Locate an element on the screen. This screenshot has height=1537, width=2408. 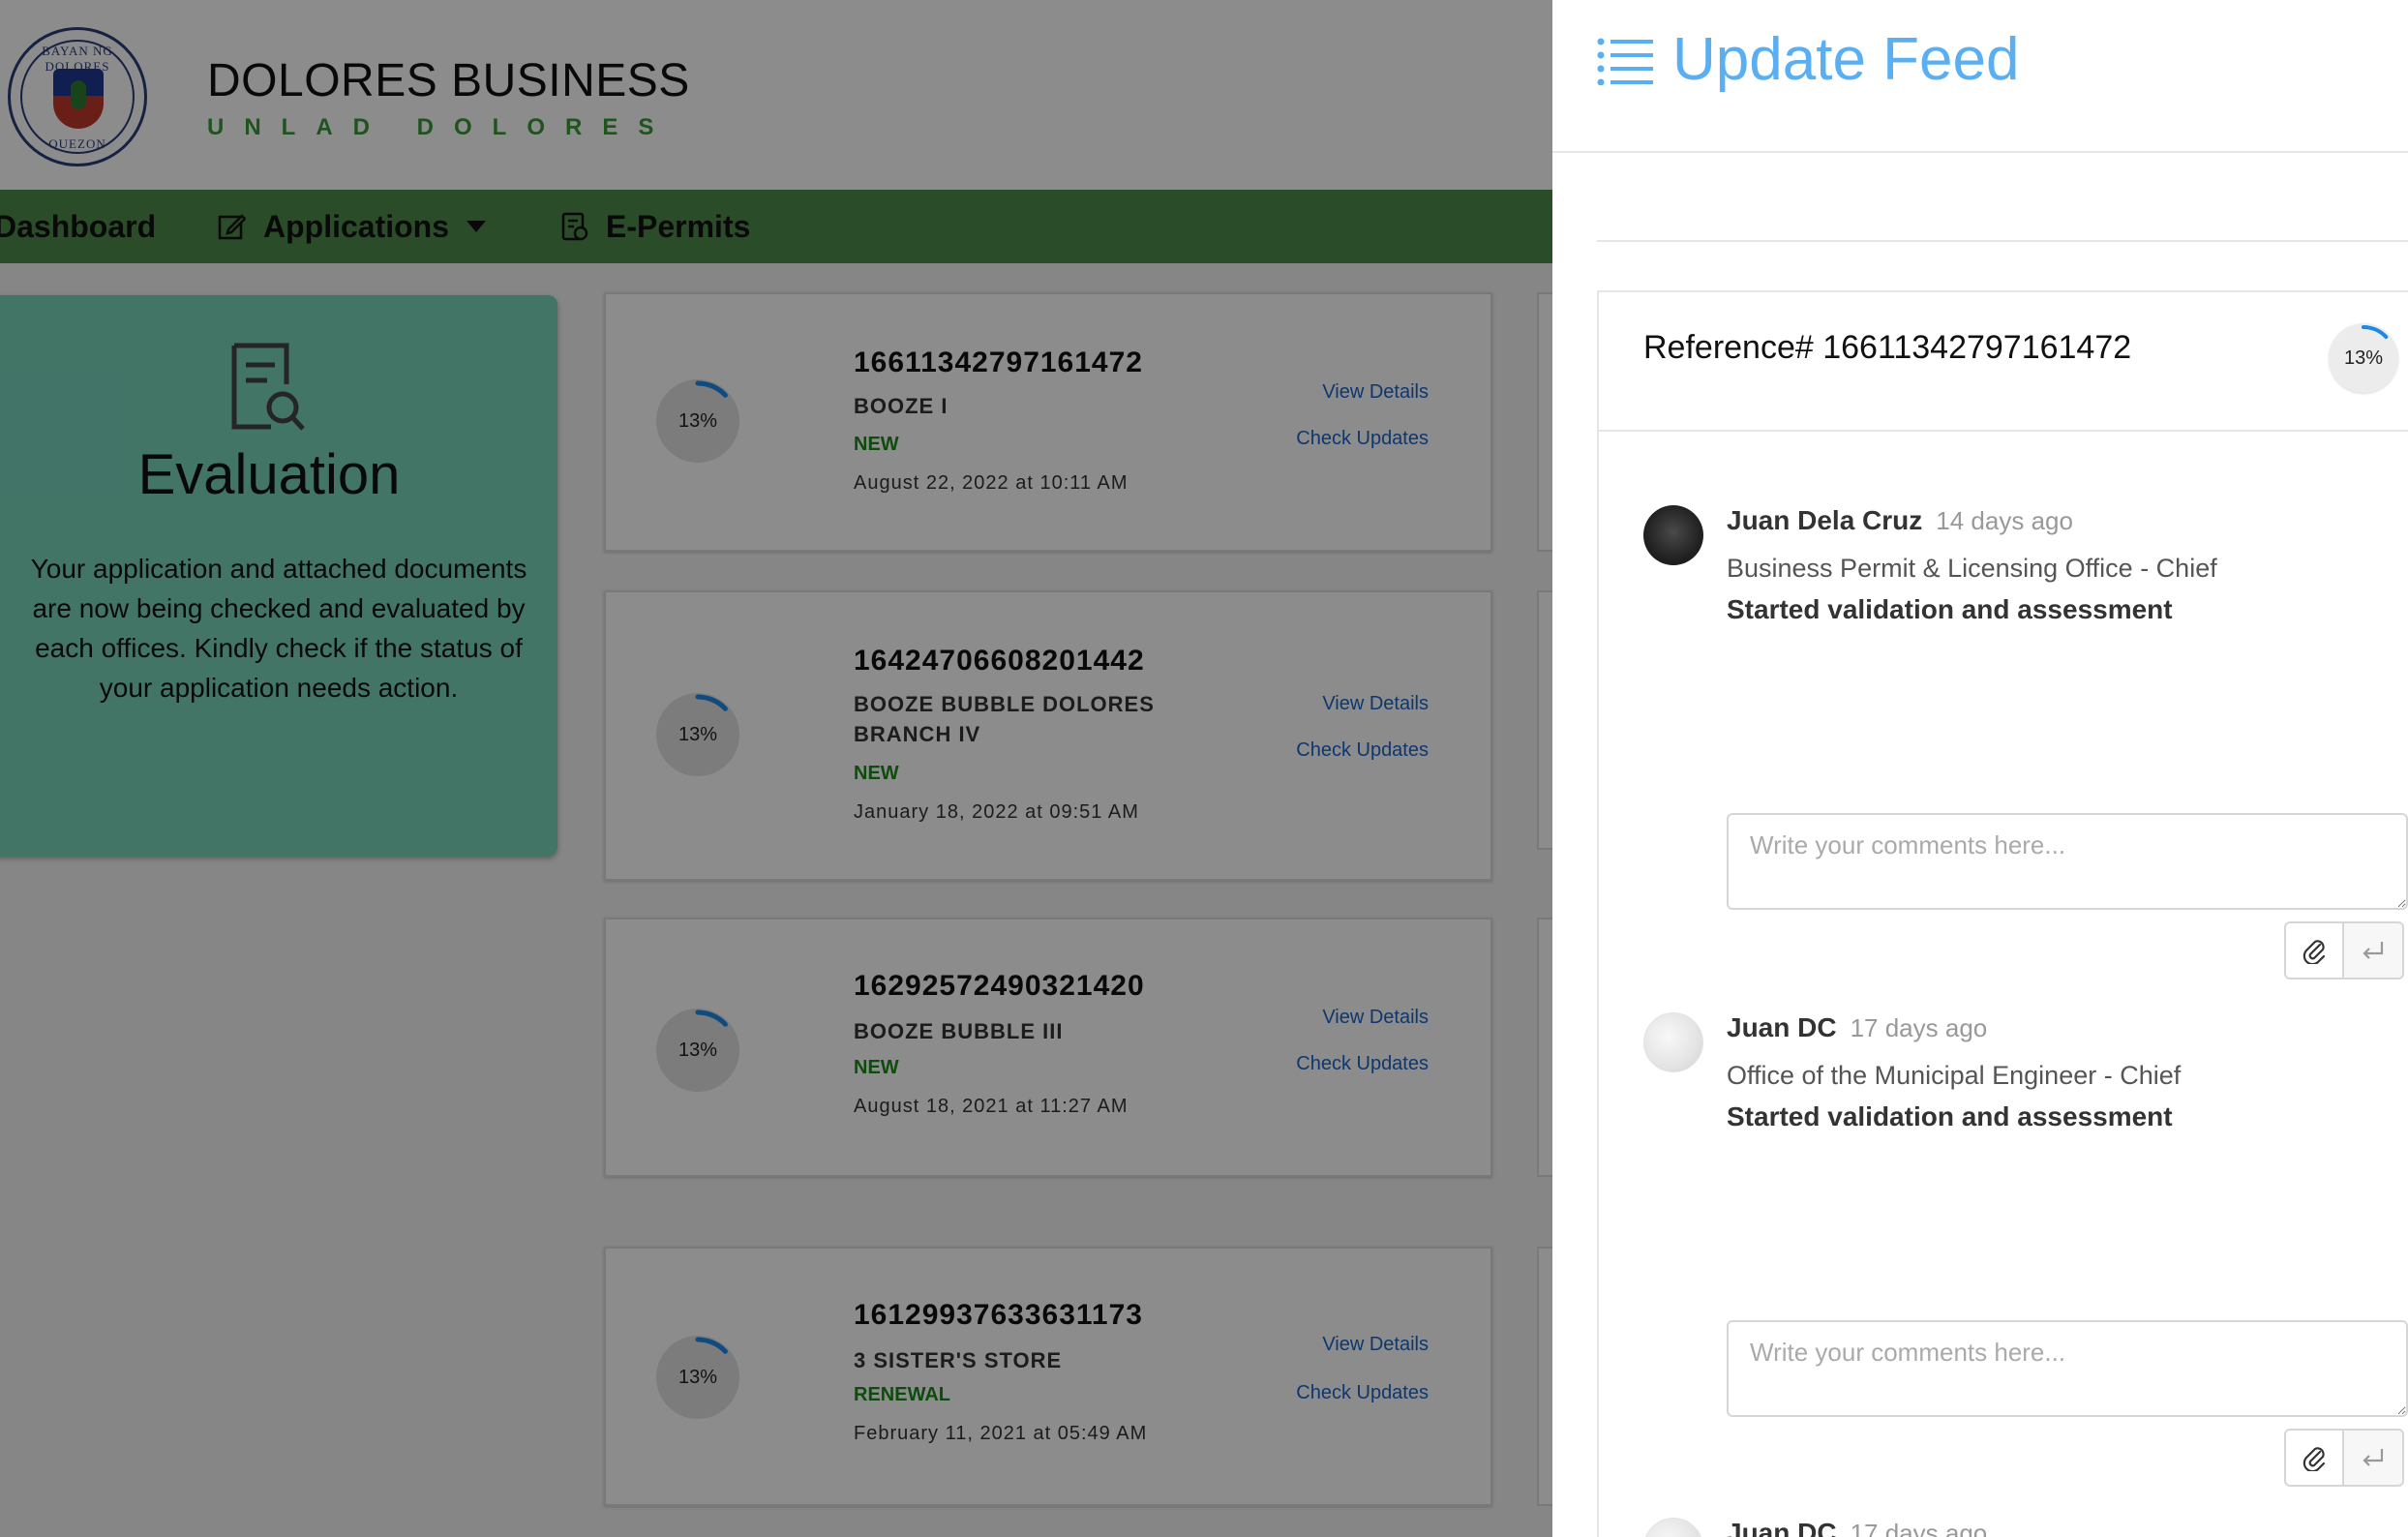
reference-header: Reference# 16611342797161472 13% is located at coordinates (2003, 362).